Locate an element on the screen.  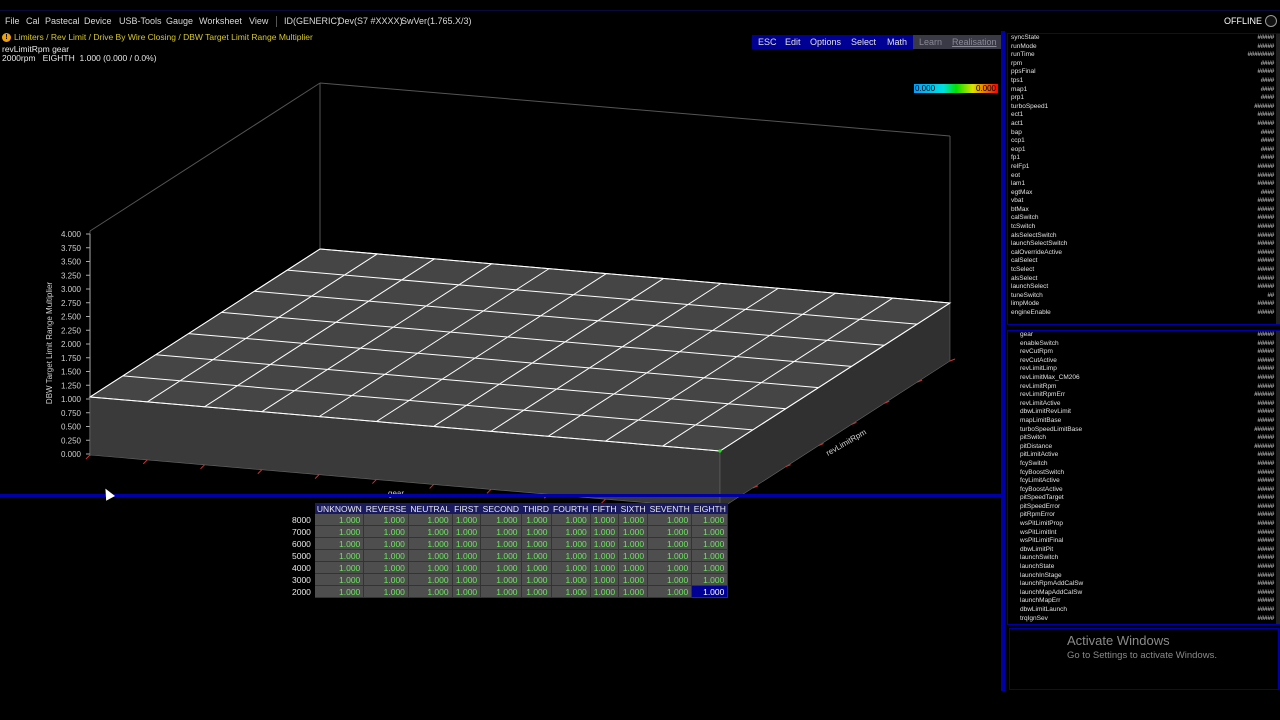
channel-row: mapLimitBase ##### is located at coordinates (1144, 421).